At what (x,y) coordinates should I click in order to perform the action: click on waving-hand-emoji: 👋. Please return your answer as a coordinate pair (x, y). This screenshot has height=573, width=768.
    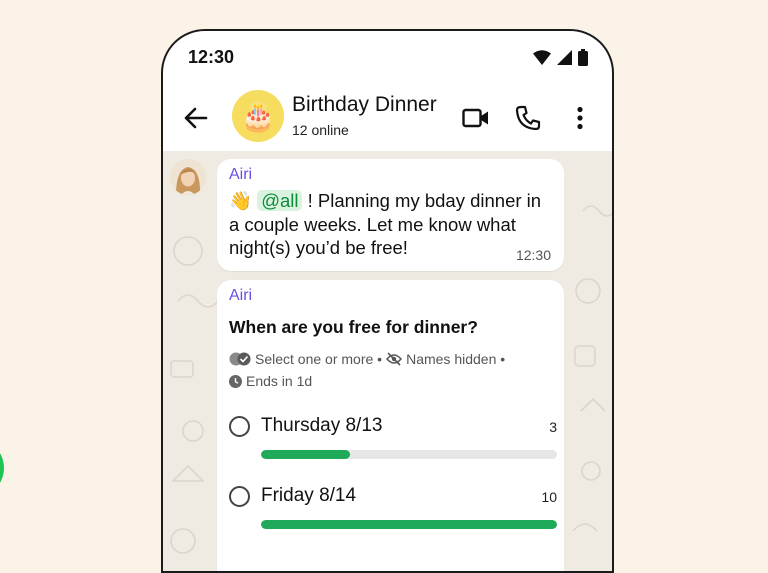
    Looking at the image, I should click on (241, 200).